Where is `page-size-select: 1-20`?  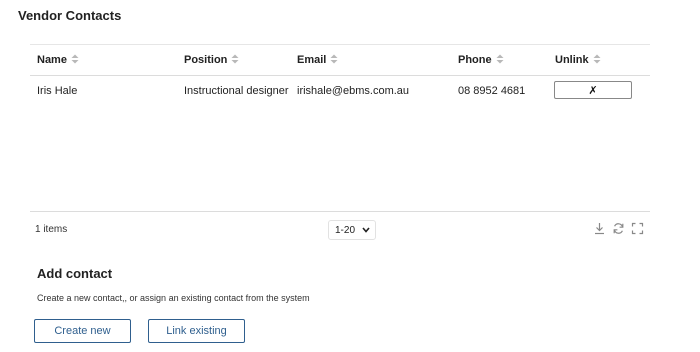
page-size-select: 1-20 is located at coordinates (352, 230).